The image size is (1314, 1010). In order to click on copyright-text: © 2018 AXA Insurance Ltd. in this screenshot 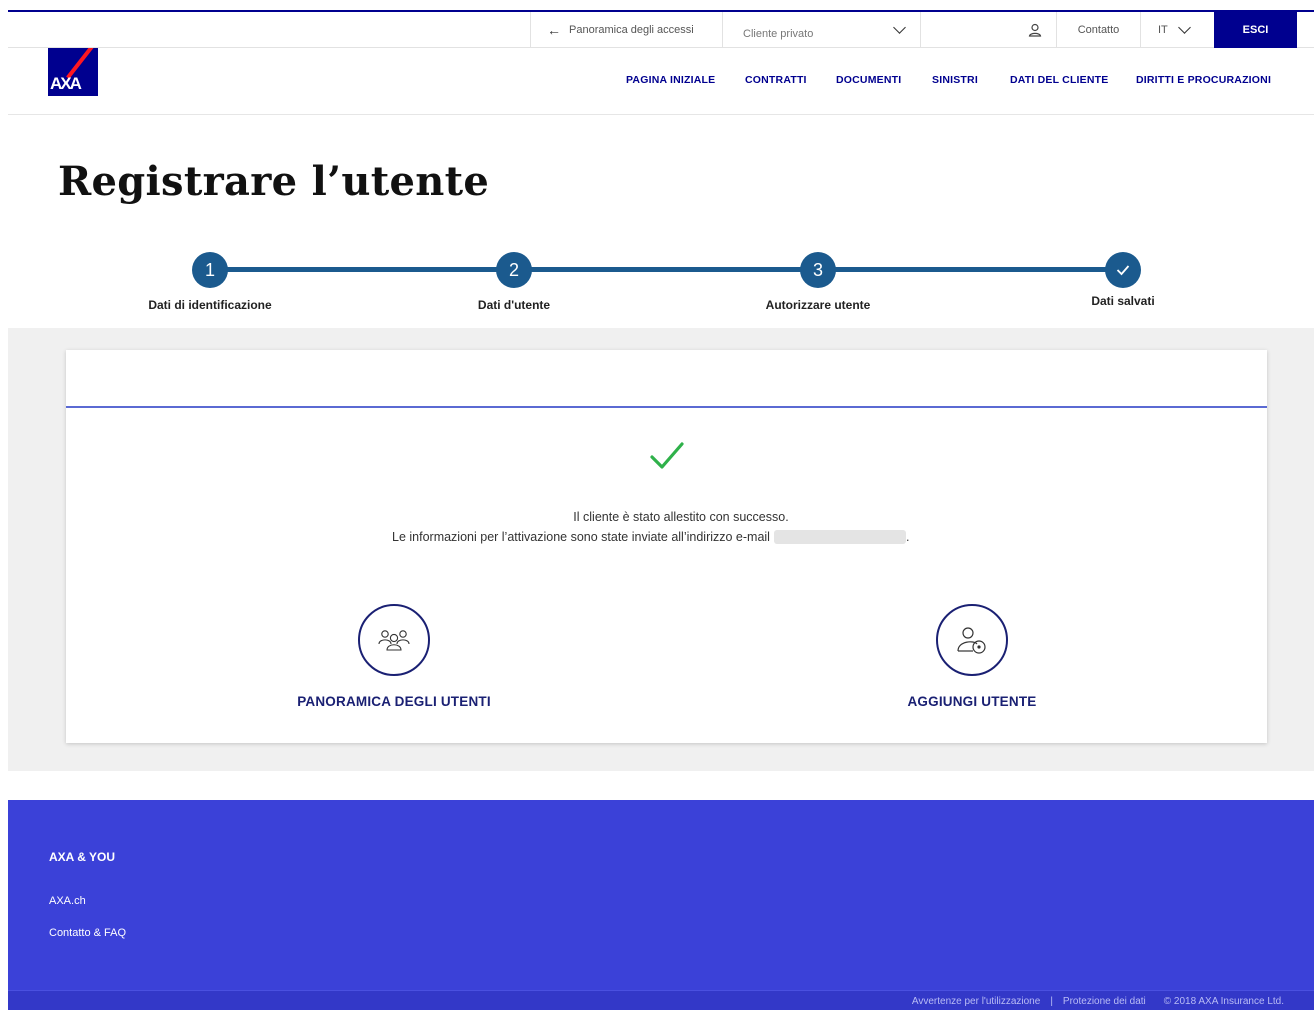, I will do `click(1223, 1001)`.